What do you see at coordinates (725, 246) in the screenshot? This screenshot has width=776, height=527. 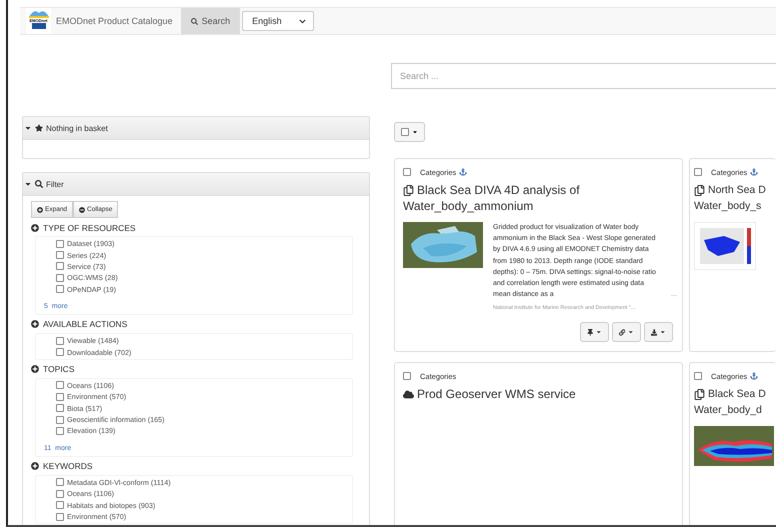 I see `plot-thumbnail` at bounding box center [725, 246].